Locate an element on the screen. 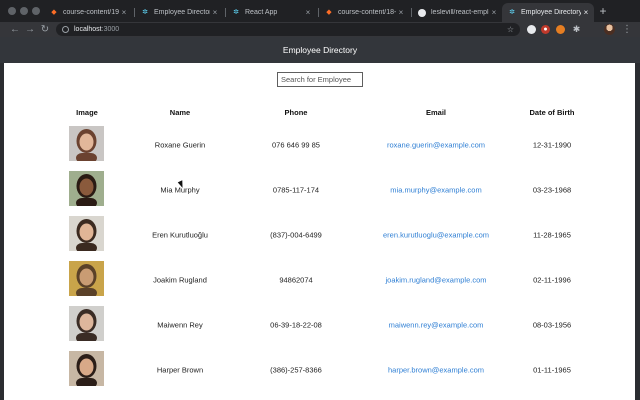  employee-email: eren.kurutluoglu@example.com is located at coordinates (436, 234).